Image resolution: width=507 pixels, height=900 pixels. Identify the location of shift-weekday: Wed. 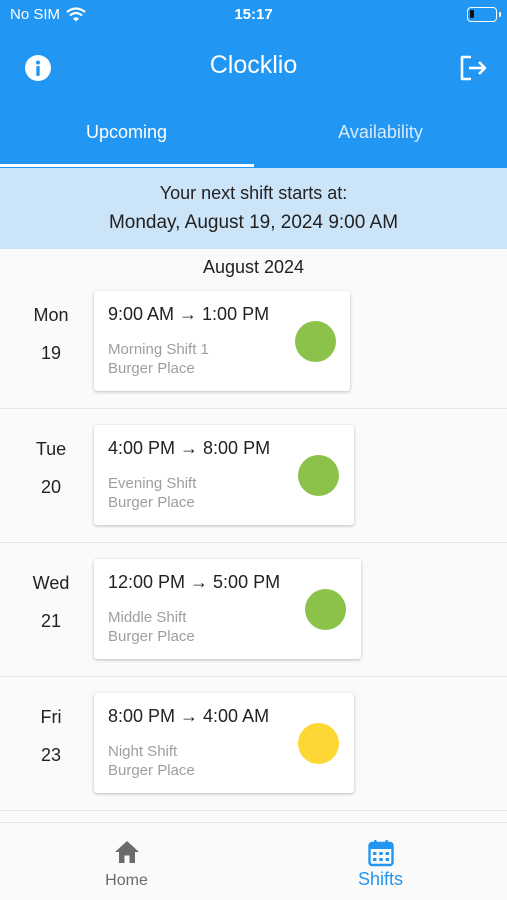
(51, 583).